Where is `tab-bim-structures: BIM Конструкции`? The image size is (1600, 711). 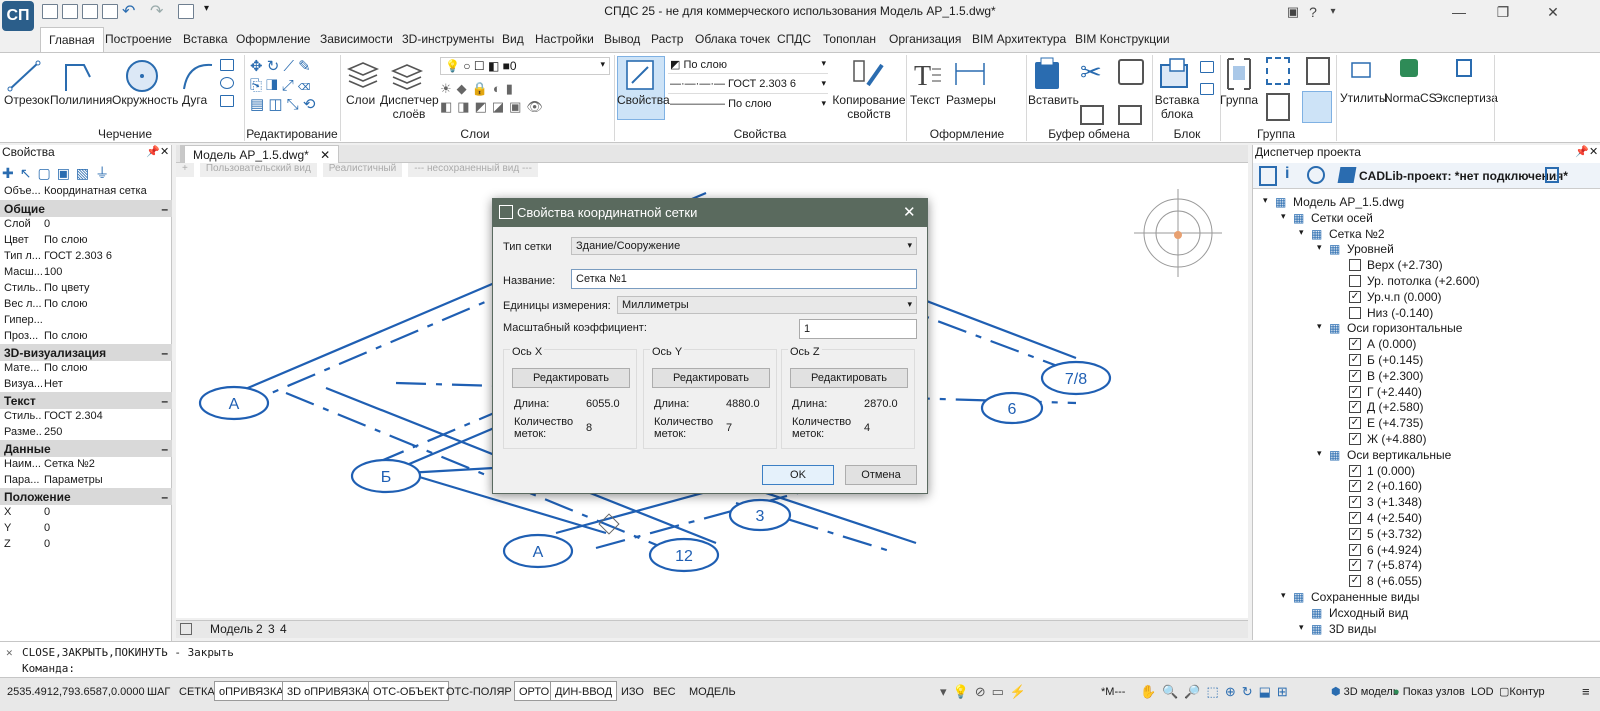 tab-bim-structures: BIM Конструкции is located at coordinates (1122, 39).